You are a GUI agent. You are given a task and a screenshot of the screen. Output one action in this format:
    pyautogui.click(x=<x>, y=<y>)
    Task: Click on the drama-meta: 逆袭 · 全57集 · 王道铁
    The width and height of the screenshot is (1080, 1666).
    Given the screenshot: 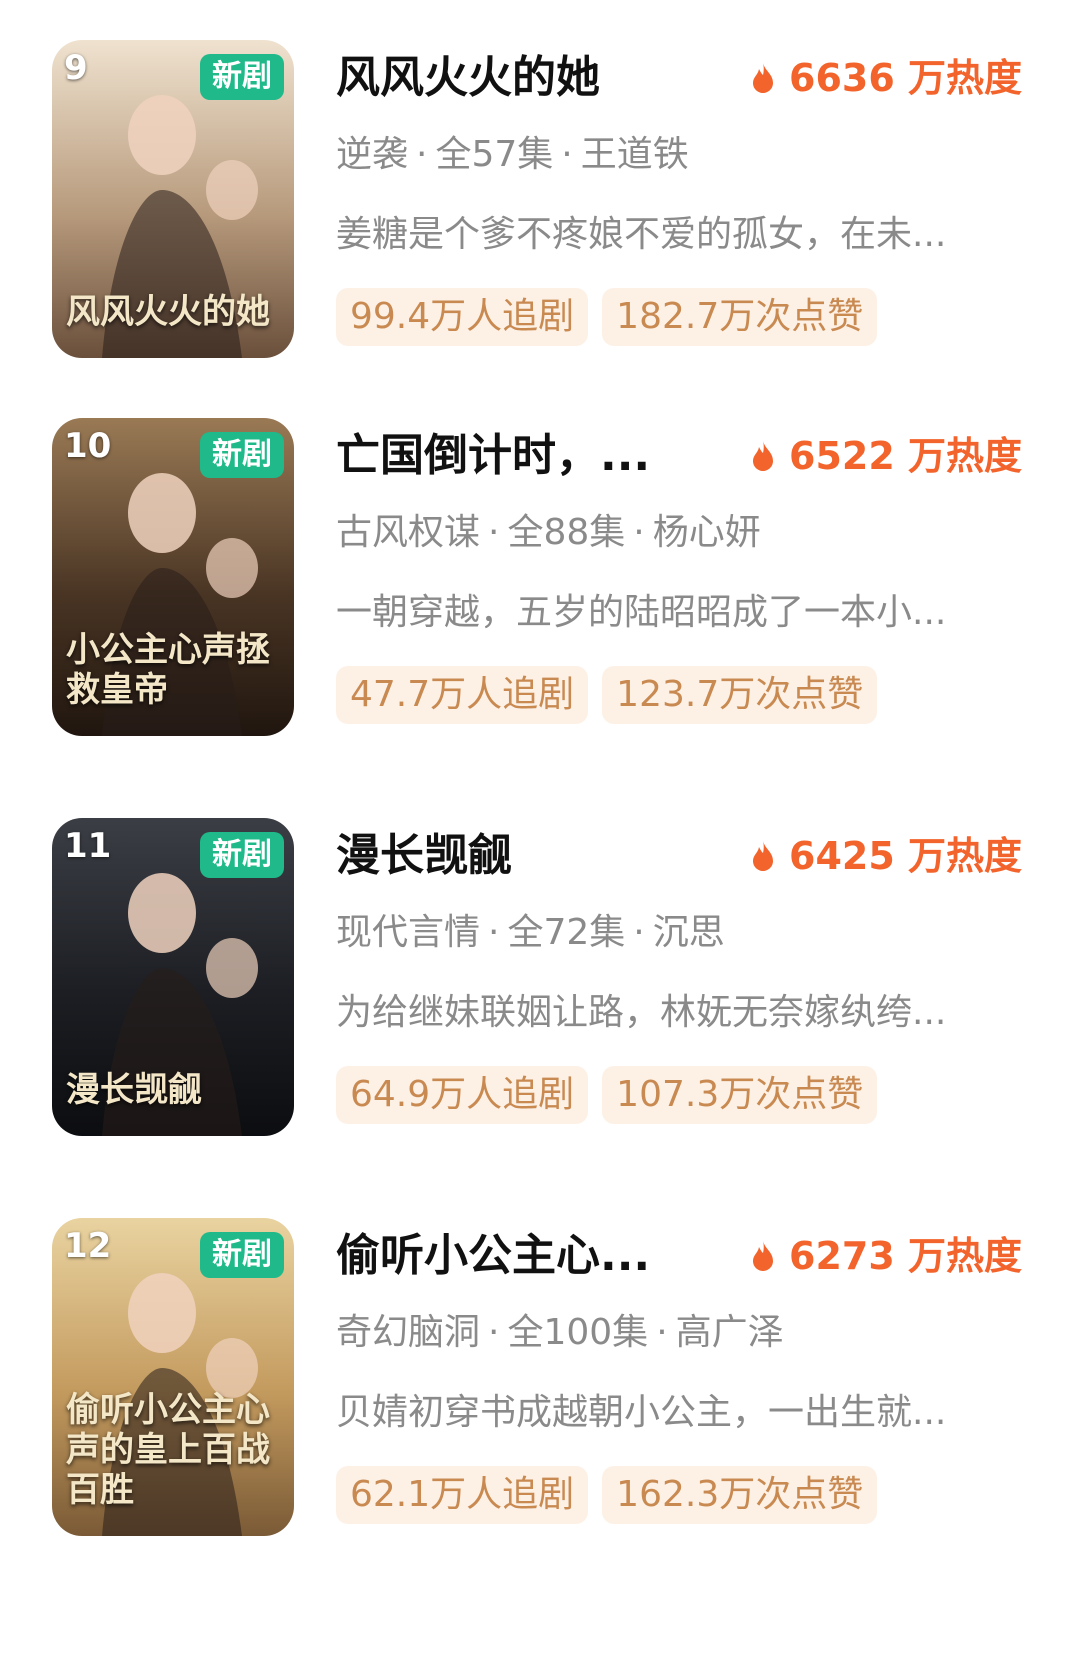 What is the action you would take?
    pyautogui.click(x=512, y=155)
    